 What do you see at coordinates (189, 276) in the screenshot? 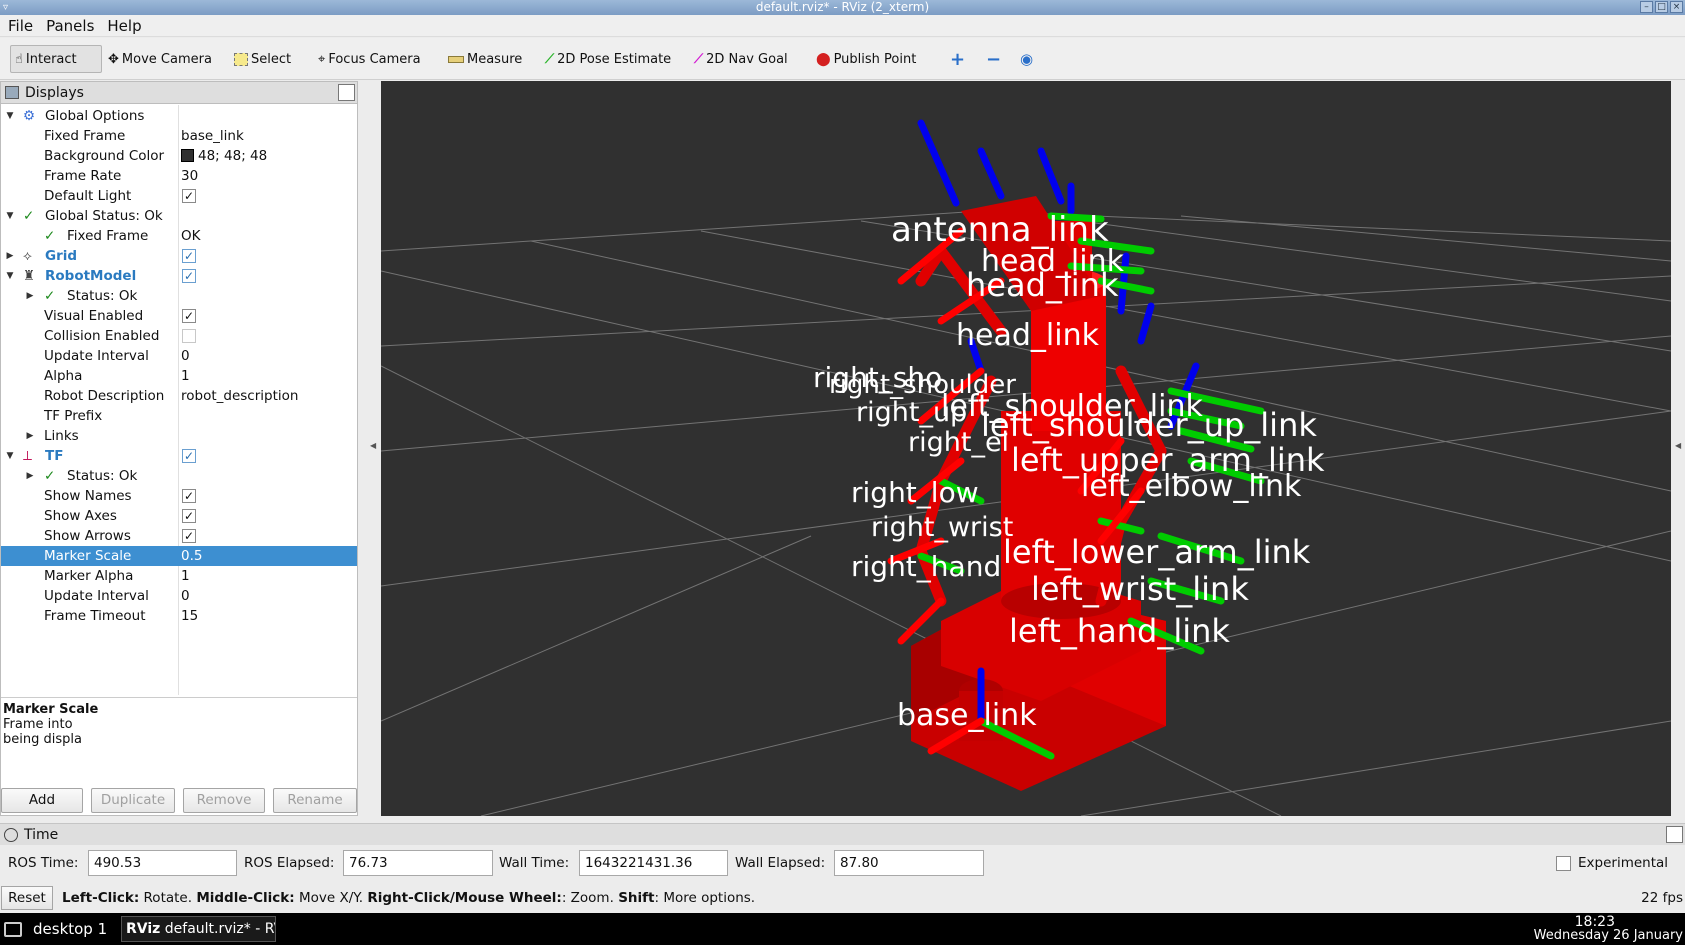
I see `robot-model-checkbox: ✓` at bounding box center [189, 276].